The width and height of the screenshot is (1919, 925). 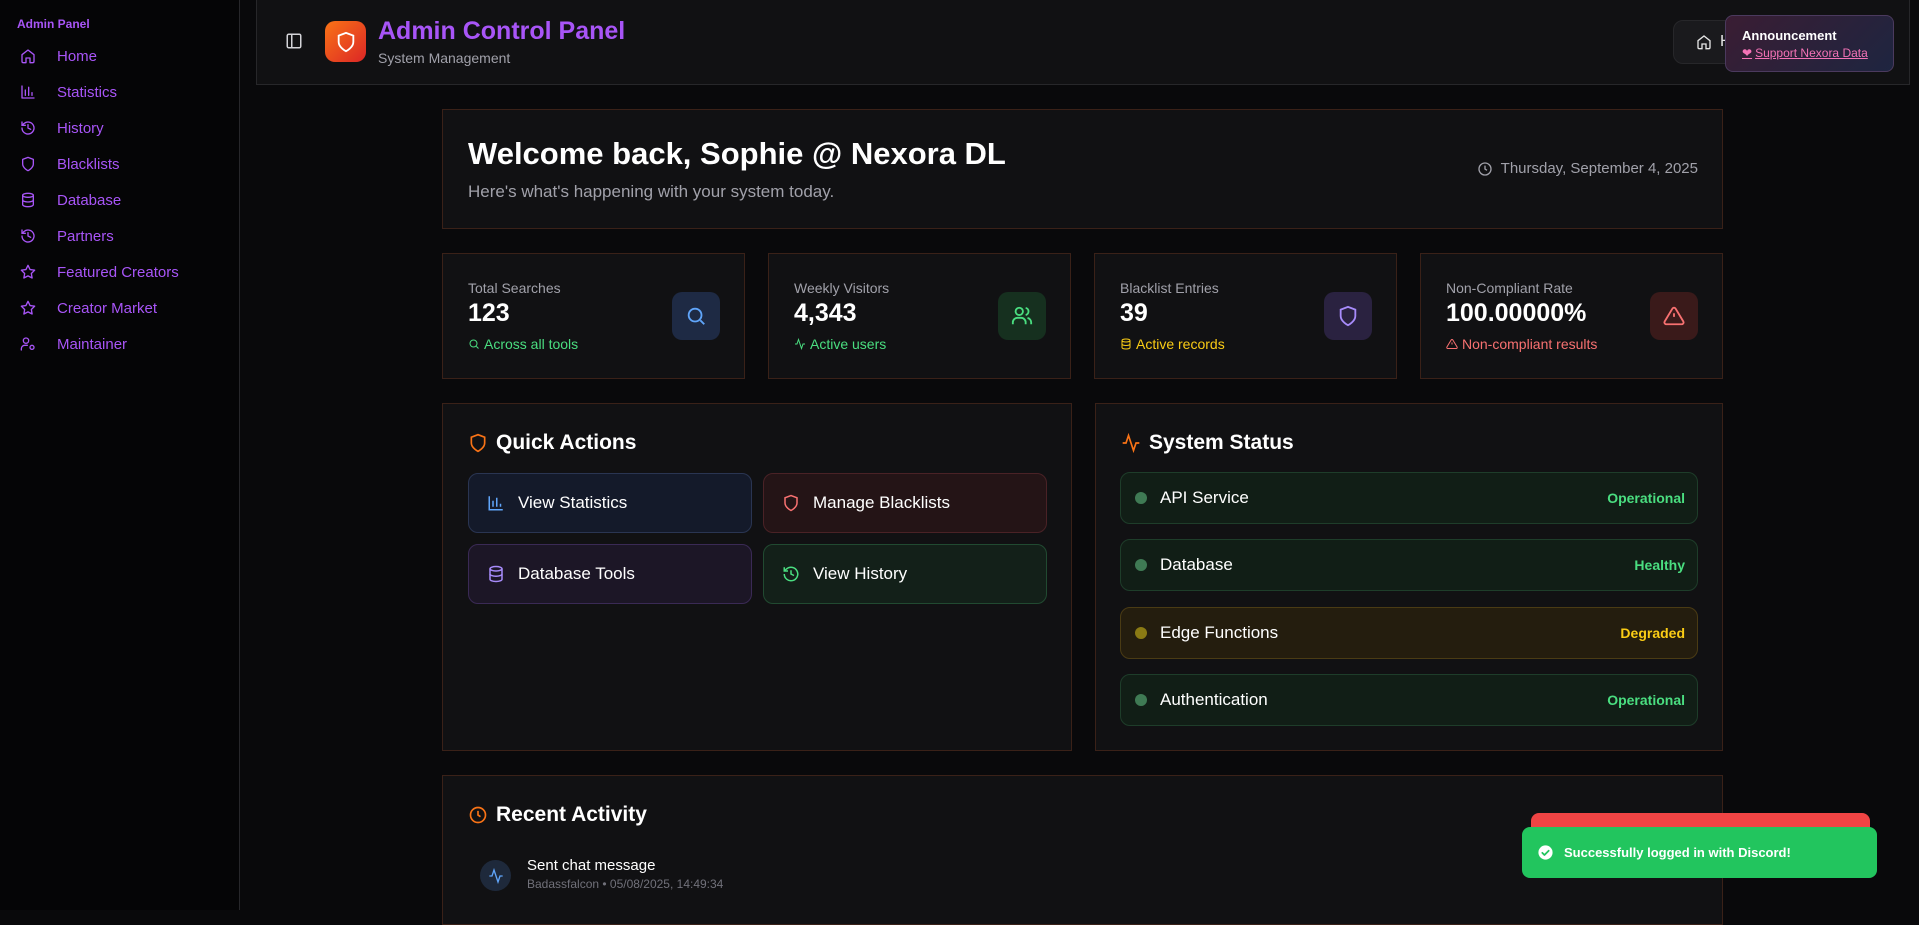 What do you see at coordinates (1789, 35) in the screenshot?
I see `announcement-title: Announcement` at bounding box center [1789, 35].